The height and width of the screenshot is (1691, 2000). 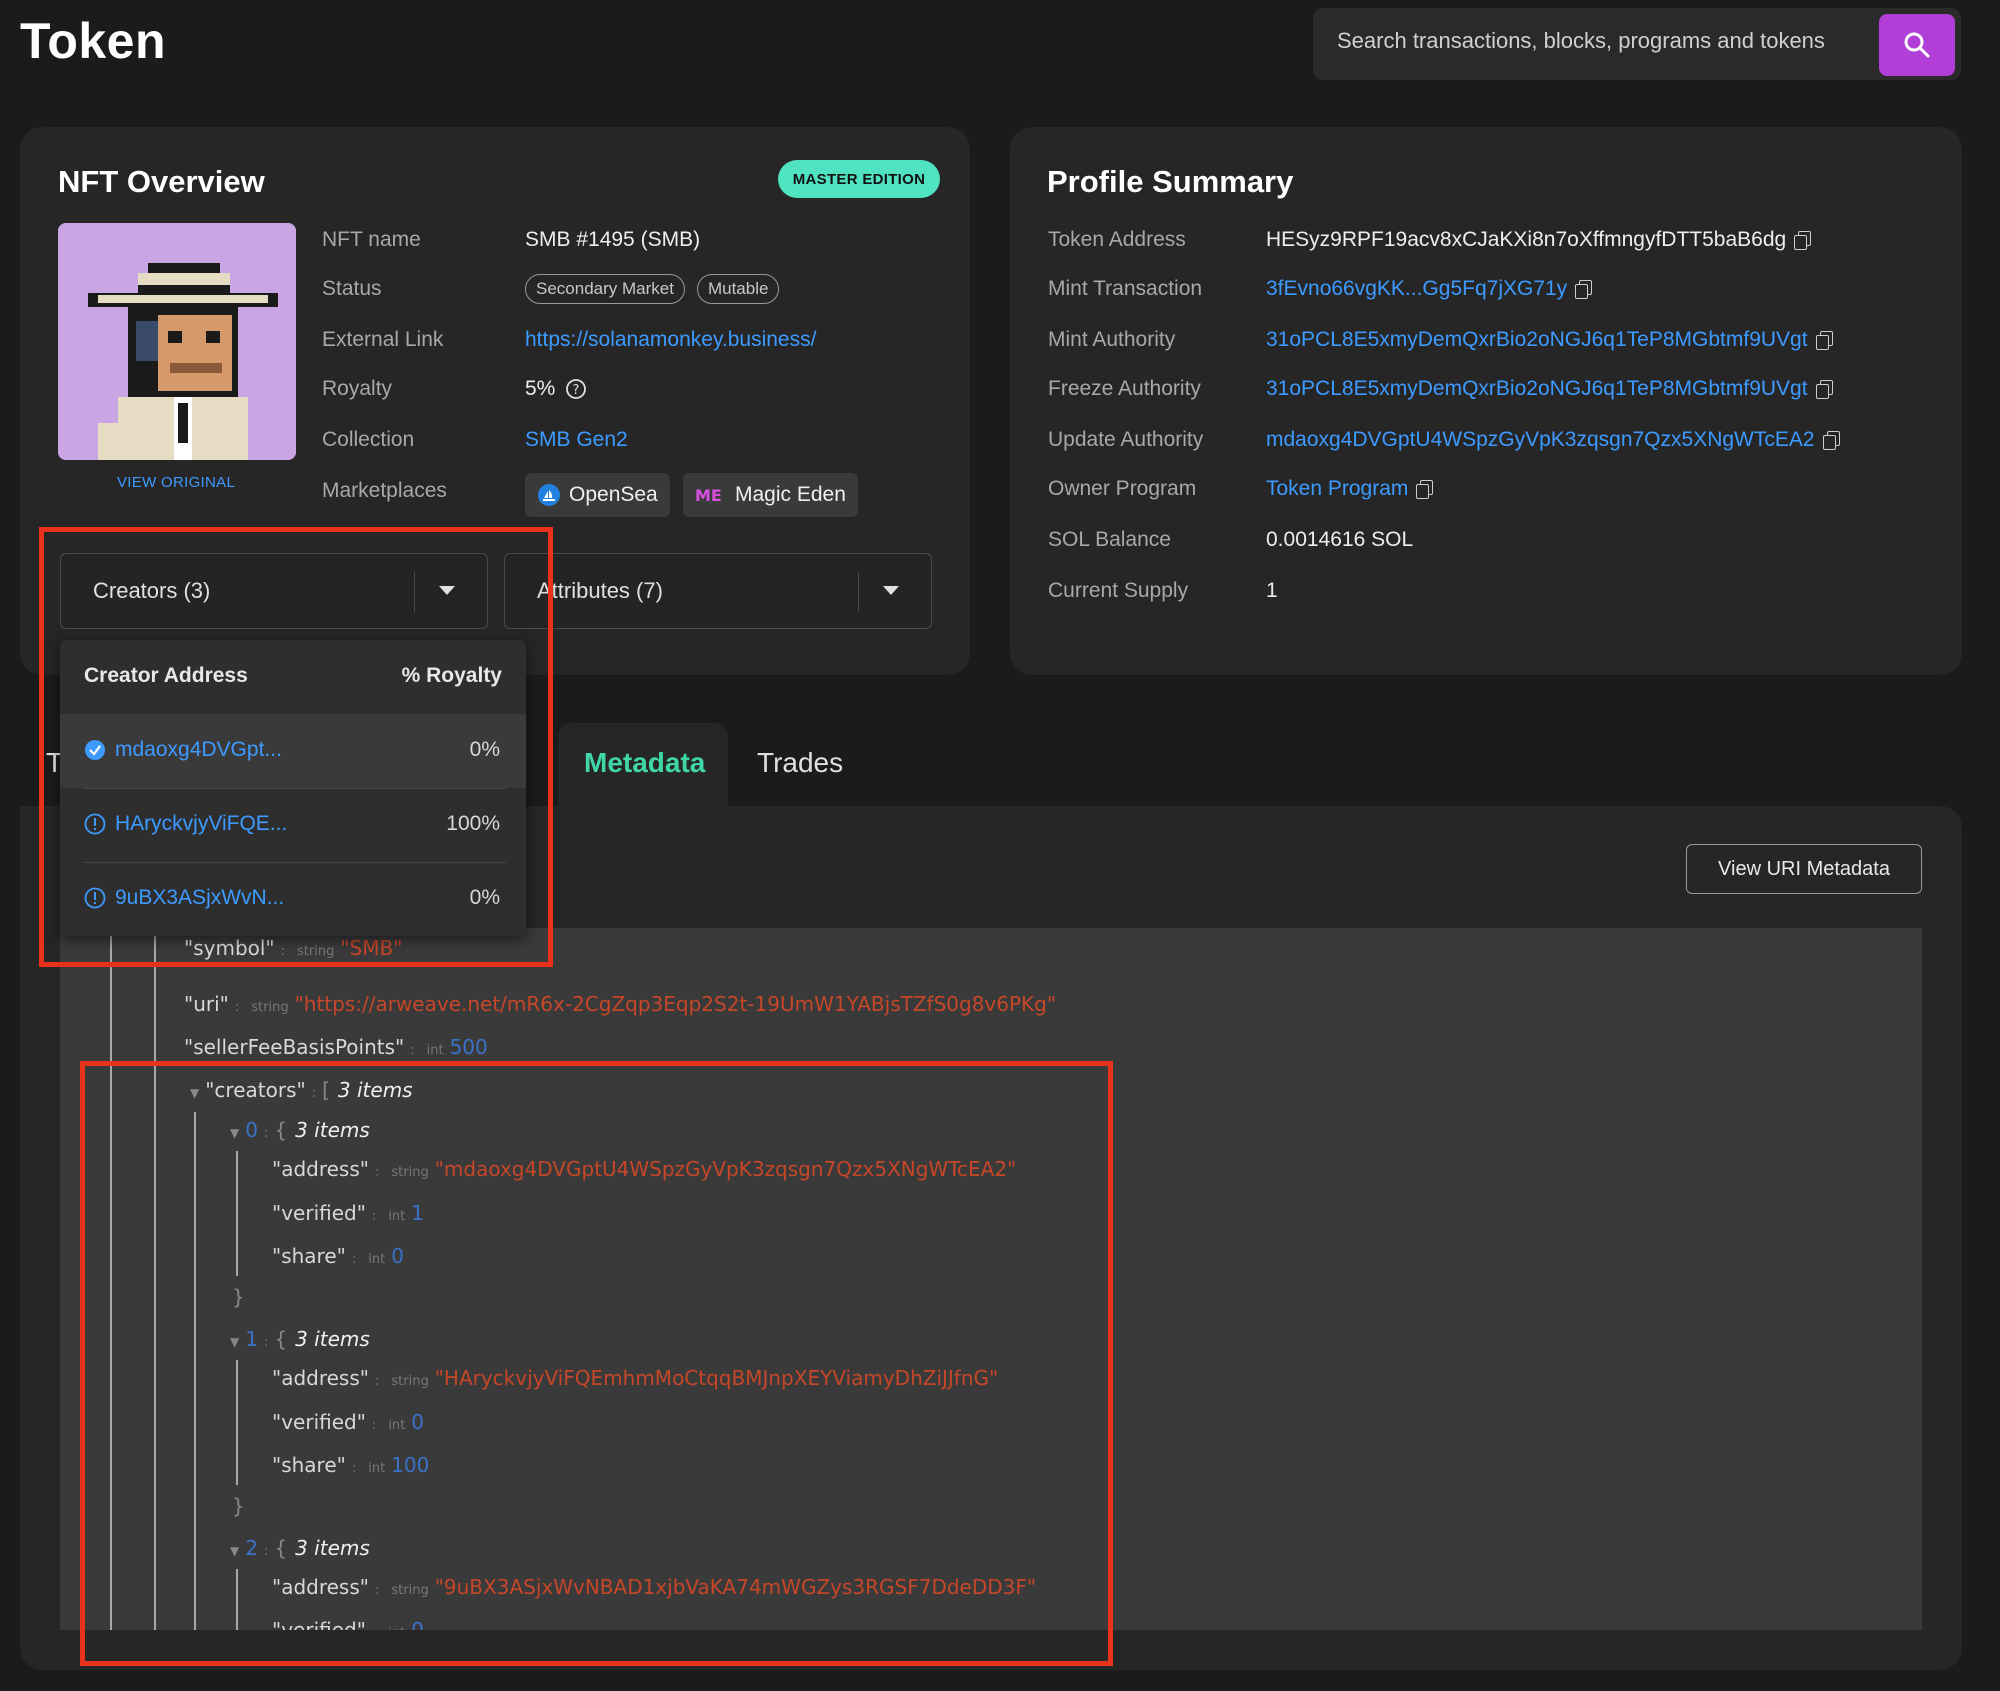 What do you see at coordinates (384, 490) in the screenshot?
I see `marketplaces-label: Marketplaces` at bounding box center [384, 490].